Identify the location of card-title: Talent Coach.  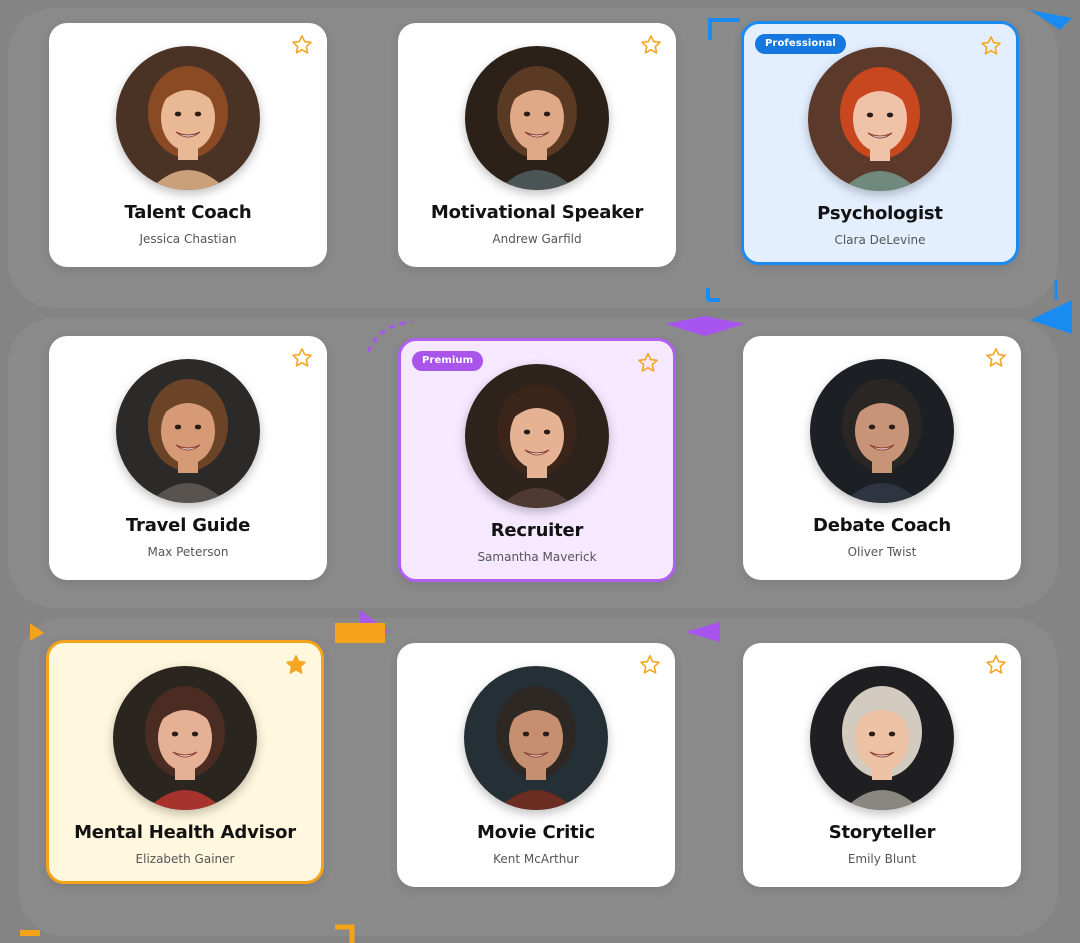
(188, 212).